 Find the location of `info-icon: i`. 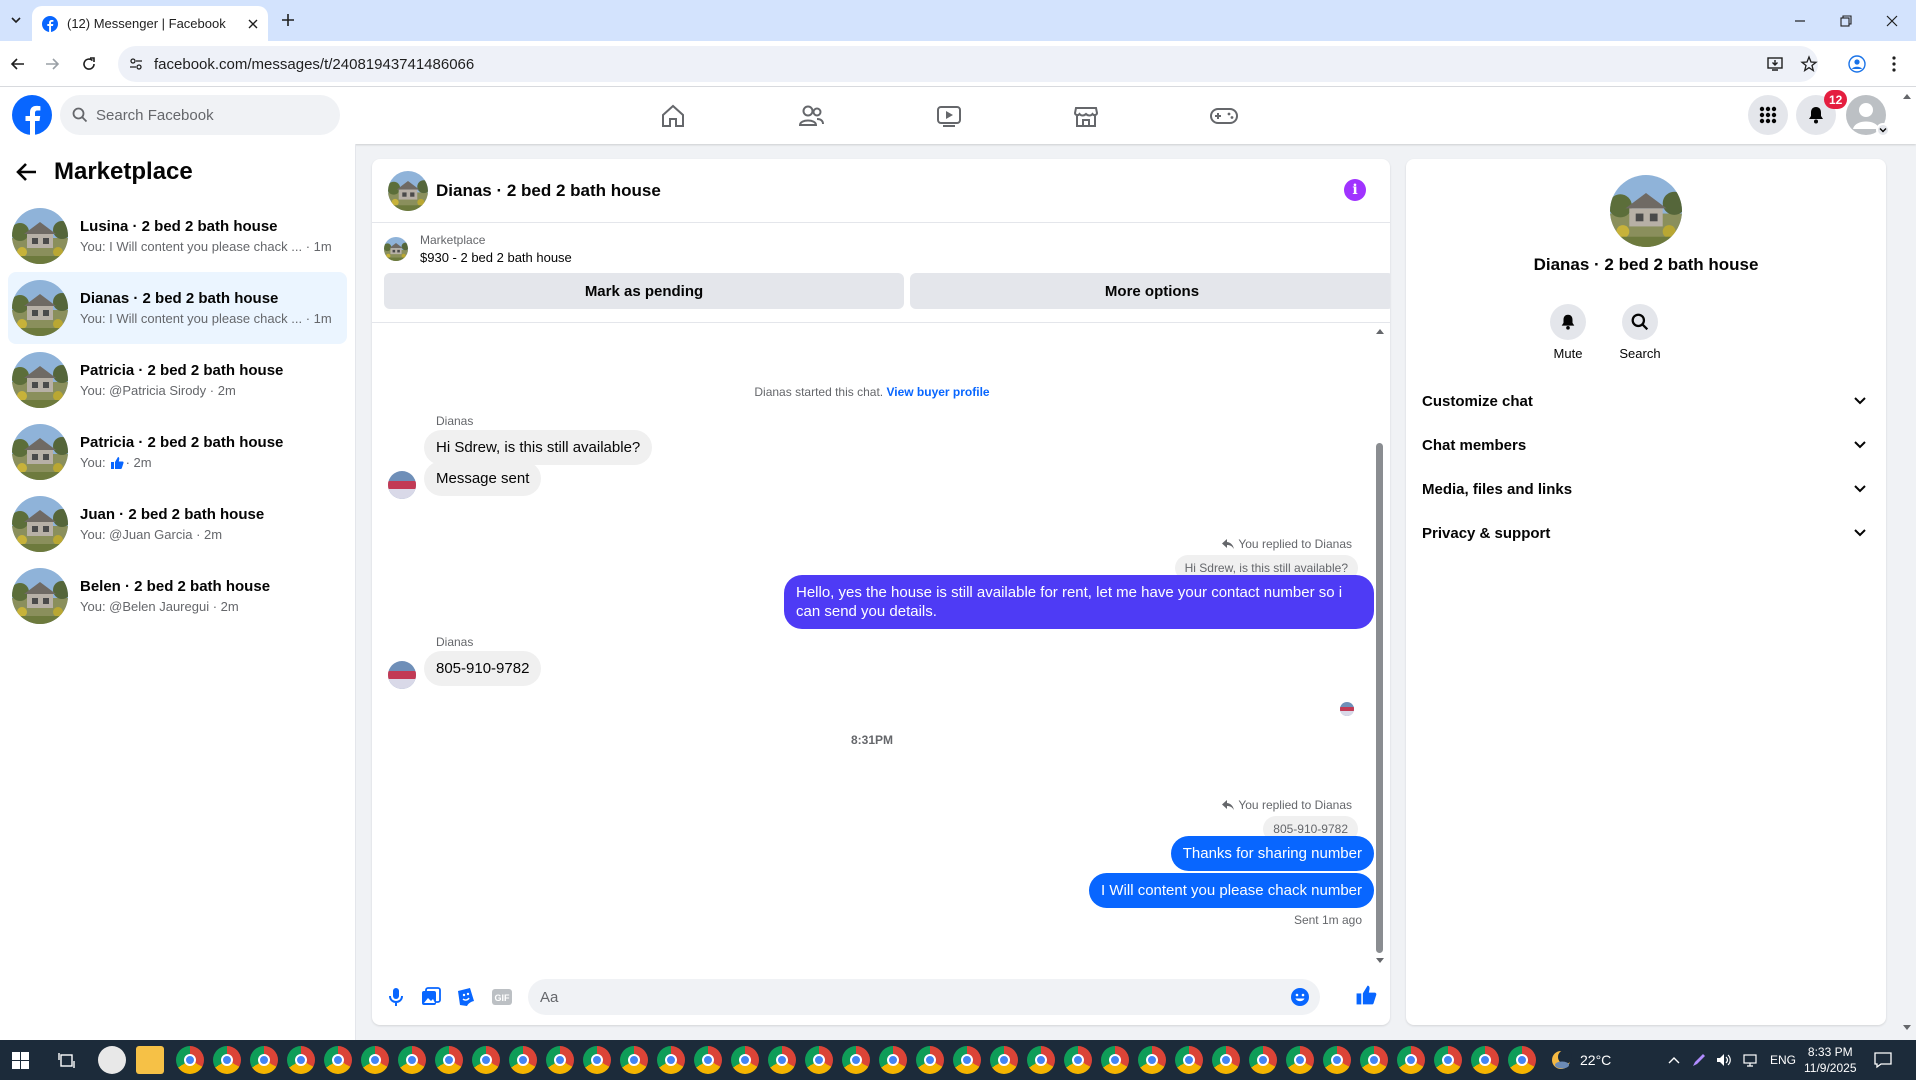

info-icon: i is located at coordinates (1355, 190).